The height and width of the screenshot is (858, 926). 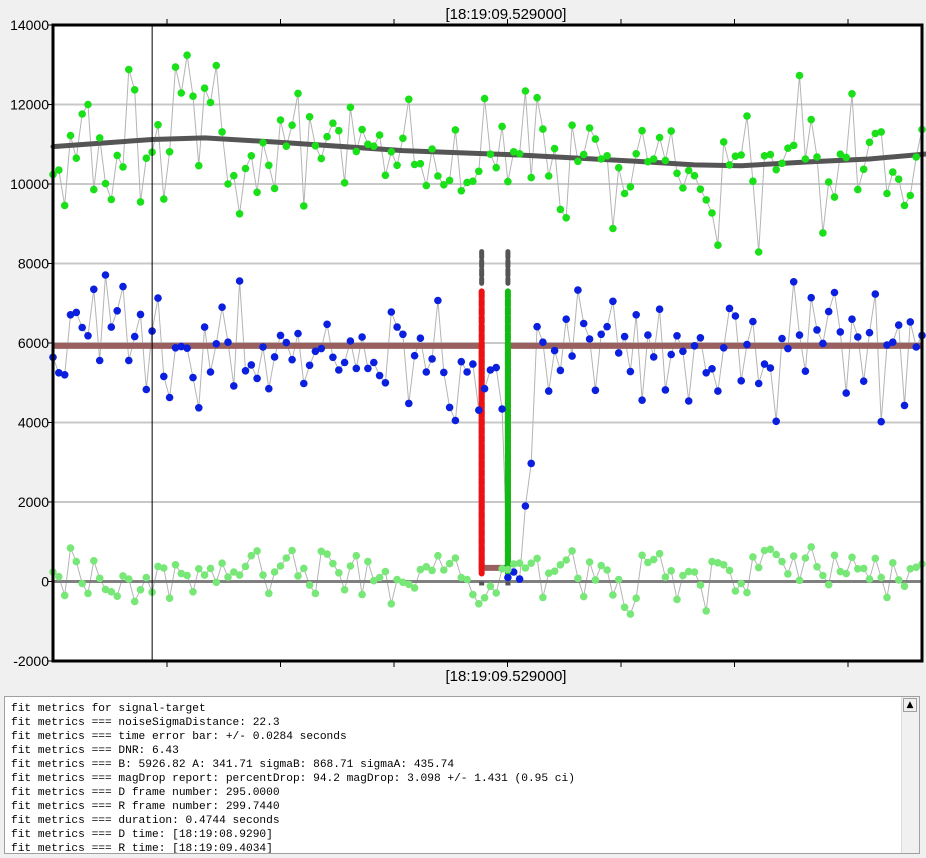 I want to click on log-line: fit metrics === R time: [18:19:09.4034], so click(x=142, y=848).